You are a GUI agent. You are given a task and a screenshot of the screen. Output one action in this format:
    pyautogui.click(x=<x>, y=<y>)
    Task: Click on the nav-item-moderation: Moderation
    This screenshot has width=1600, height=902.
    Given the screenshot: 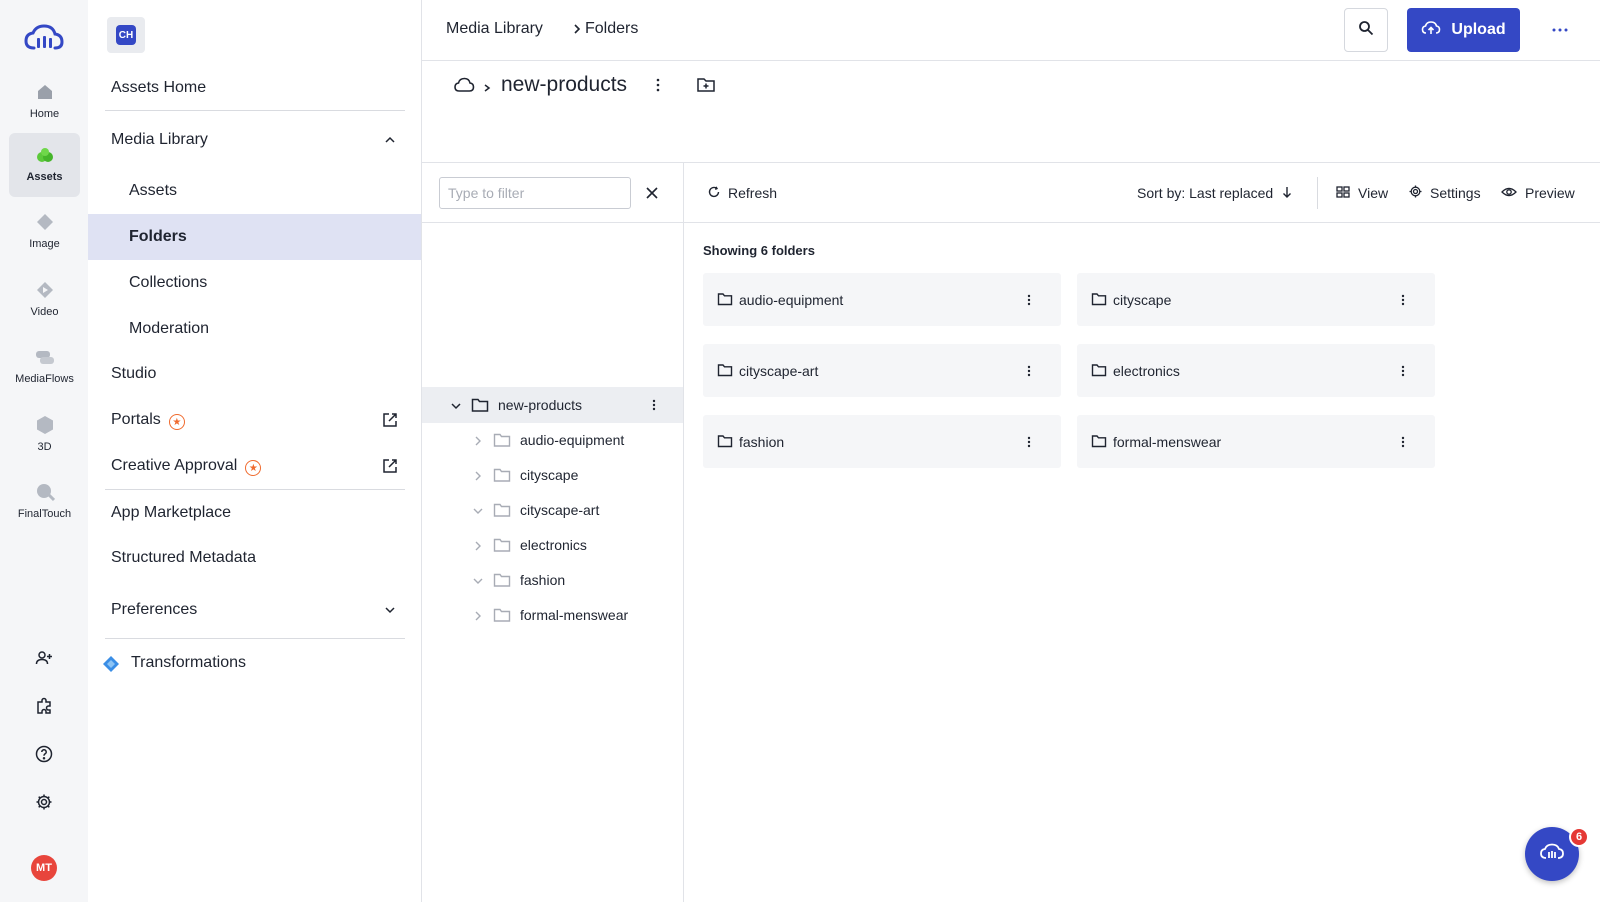 What is the action you would take?
    pyautogui.click(x=254, y=329)
    